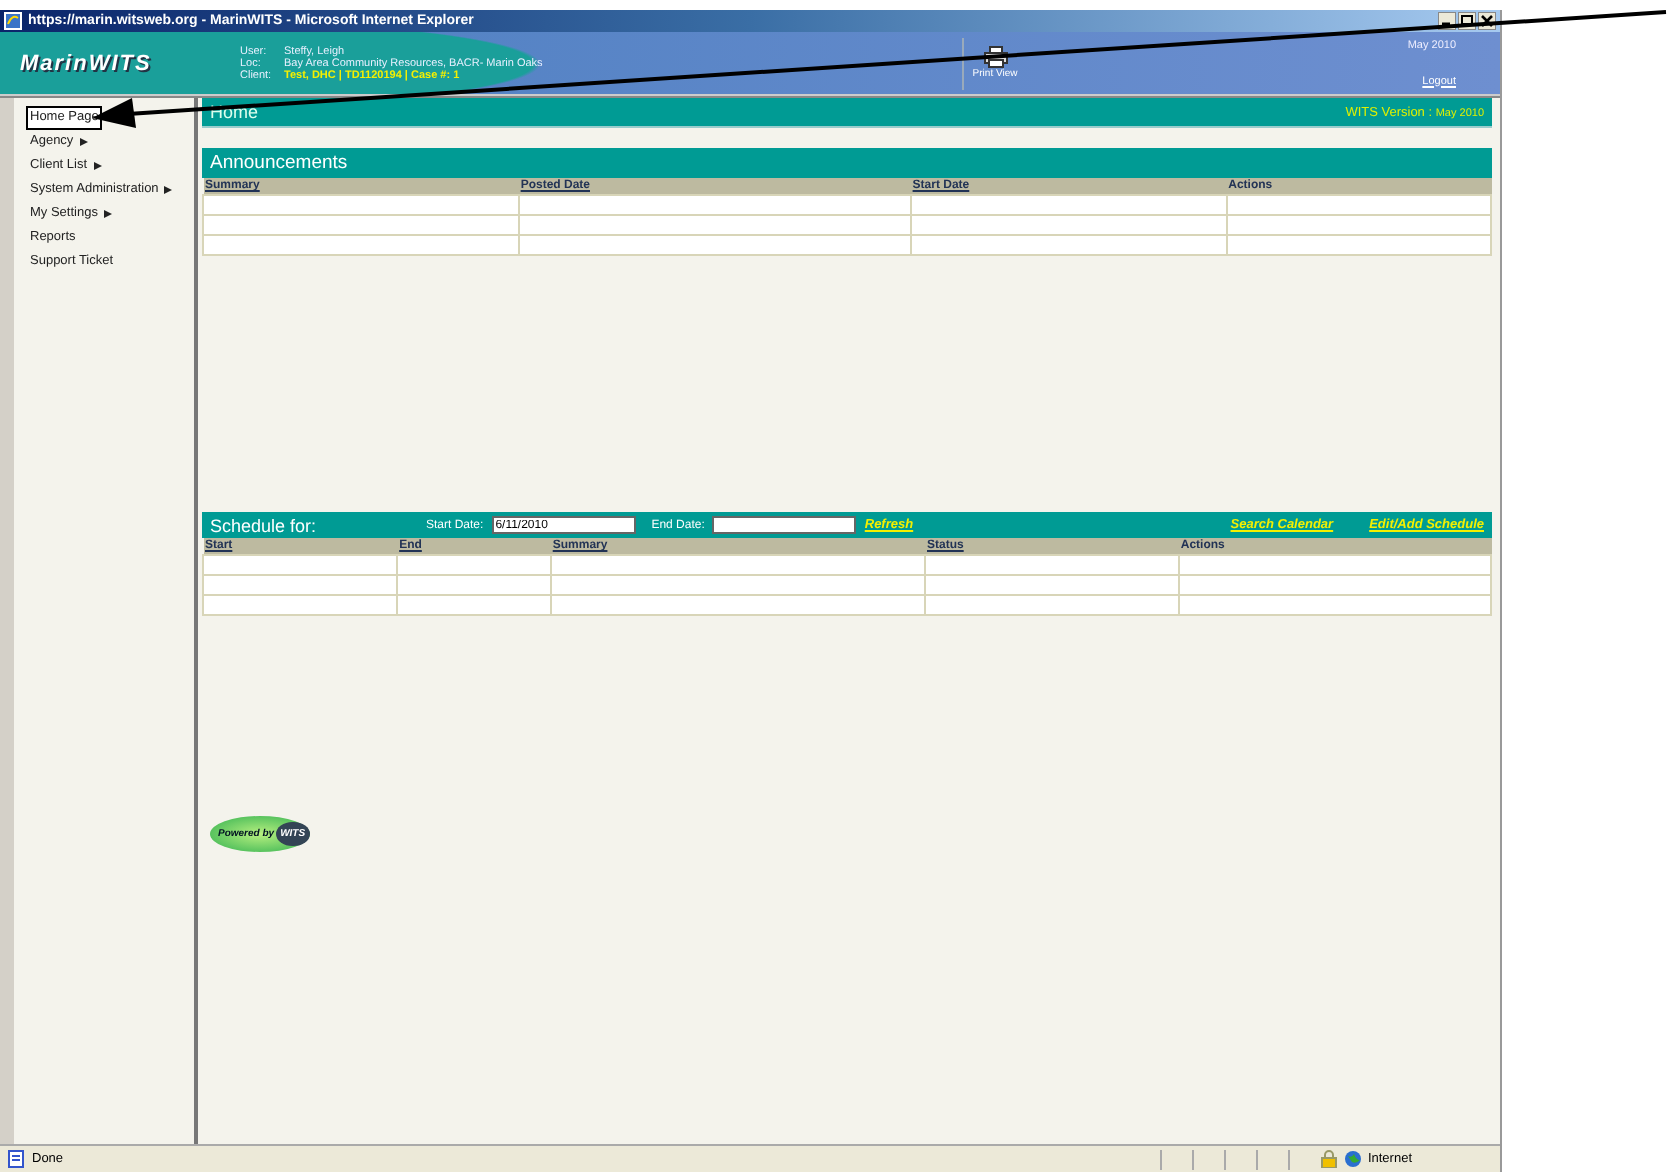 The width and height of the screenshot is (1670, 1172). What do you see at coordinates (1352, 1159) in the screenshot?
I see `globe-icon` at bounding box center [1352, 1159].